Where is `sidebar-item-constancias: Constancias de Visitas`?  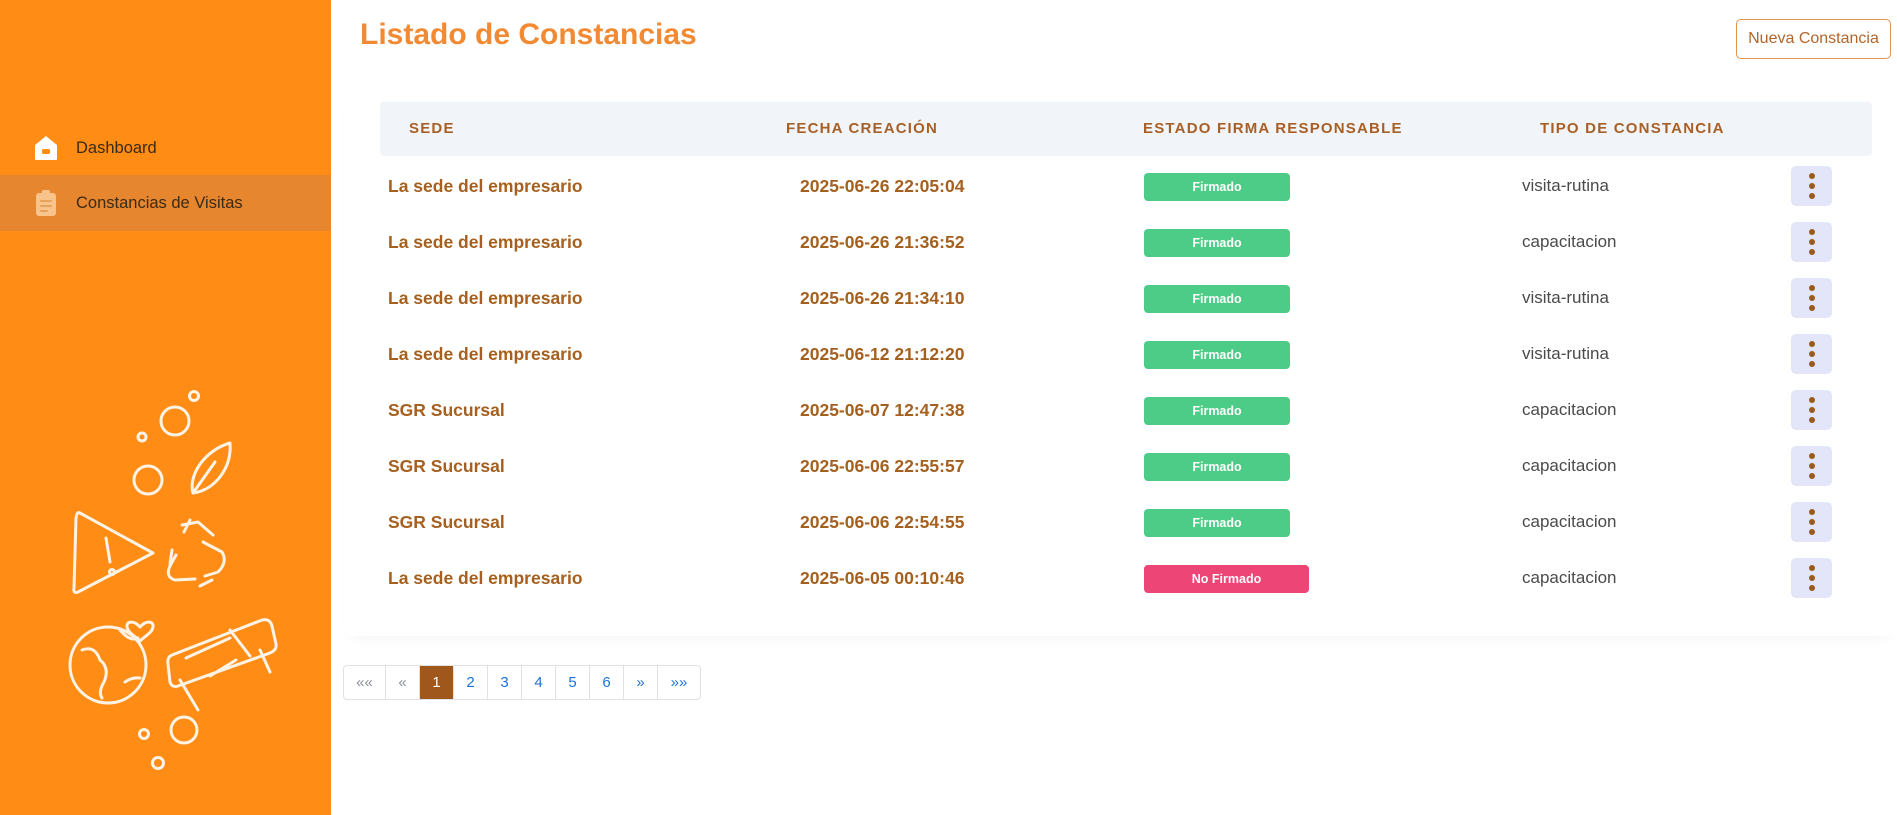 sidebar-item-constancias: Constancias de Visitas is located at coordinates (165, 203).